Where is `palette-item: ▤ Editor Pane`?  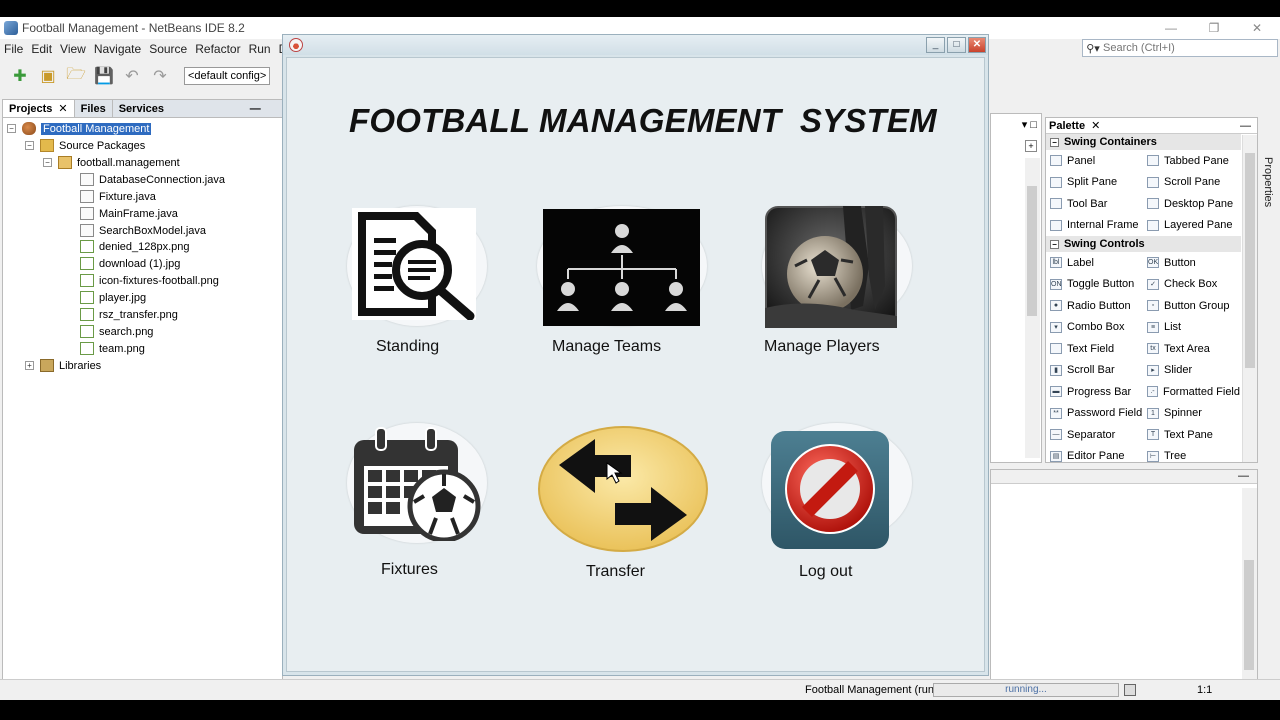 palette-item: ▤ Editor Pane is located at coordinates (1094, 457).